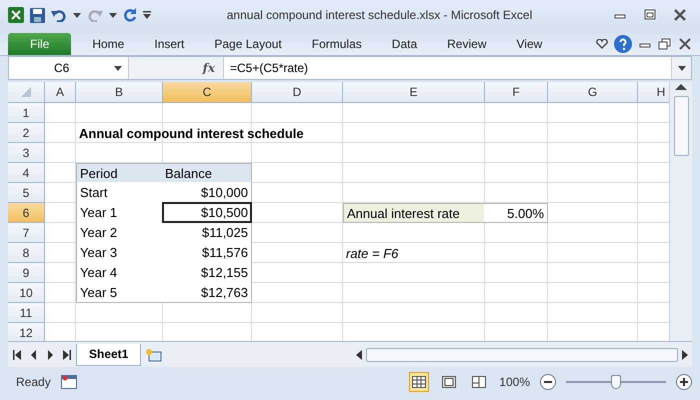 Image resolution: width=700 pixels, height=400 pixels. I want to click on column-header: C, so click(207, 92).